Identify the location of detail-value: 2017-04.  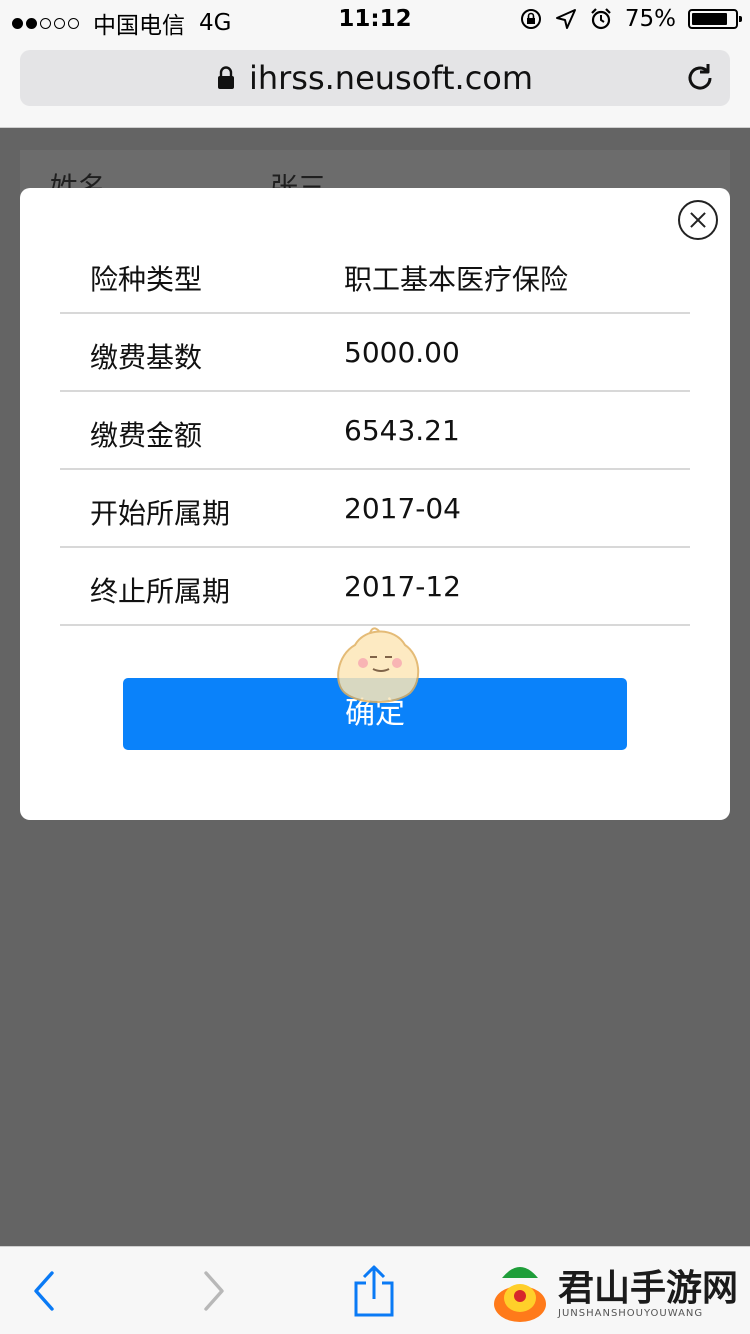
(402, 508).